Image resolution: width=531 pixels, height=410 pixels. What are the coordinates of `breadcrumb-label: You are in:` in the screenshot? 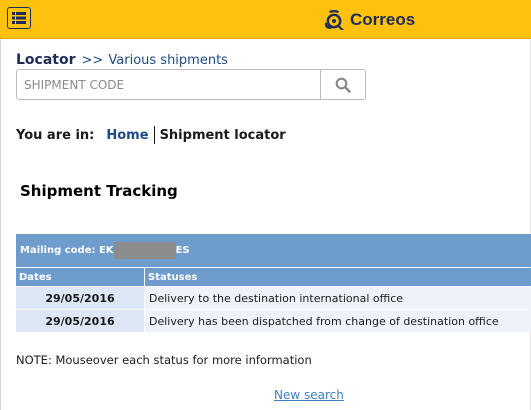 It's located at (55, 135).